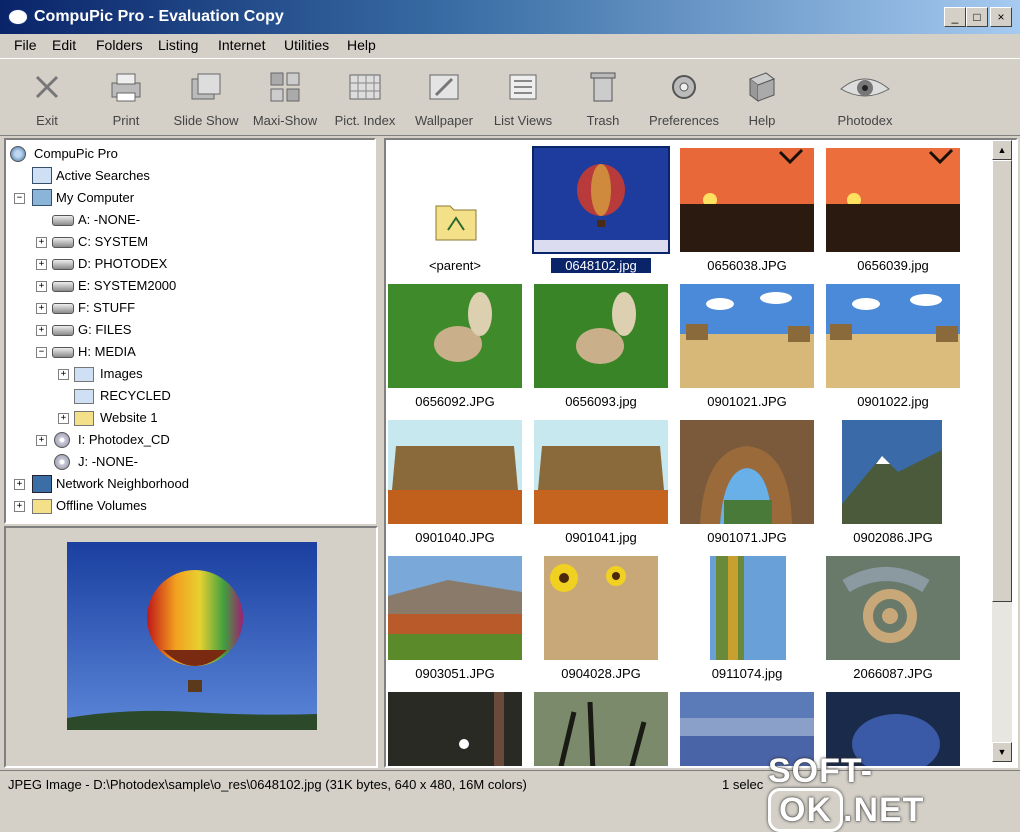 This screenshot has width=1020, height=832. What do you see at coordinates (1002, 381) in the screenshot?
I see `scroll-thumb` at bounding box center [1002, 381].